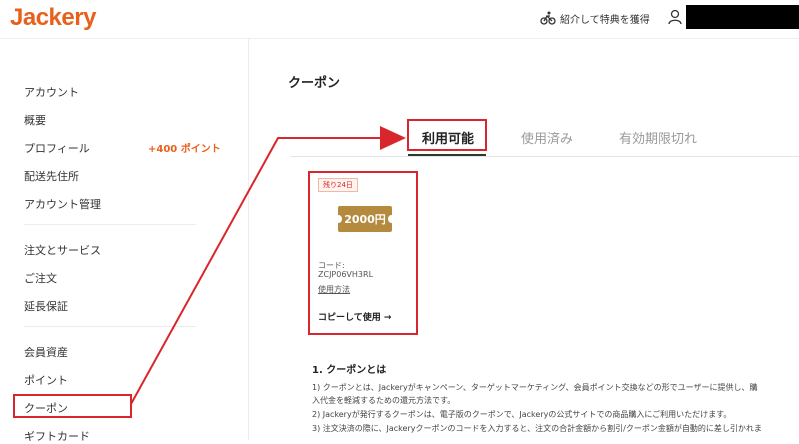 This screenshot has height=444, width=799. Describe the element at coordinates (547, 137) in the screenshot. I see `tab-used: 使用済み` at that location.